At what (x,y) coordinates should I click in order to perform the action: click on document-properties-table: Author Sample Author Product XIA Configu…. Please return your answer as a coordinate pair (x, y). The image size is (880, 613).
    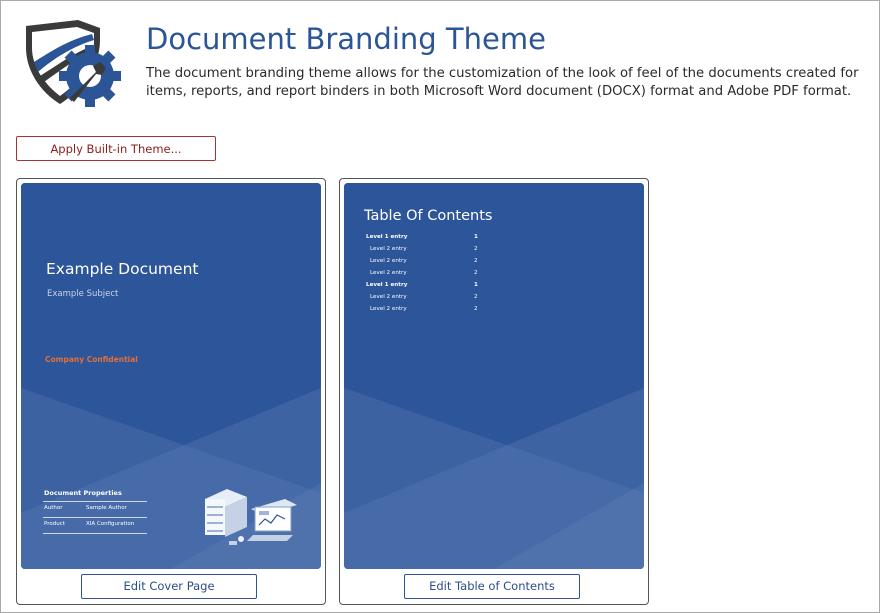
    Looking at the image, I should click on (95, 517).